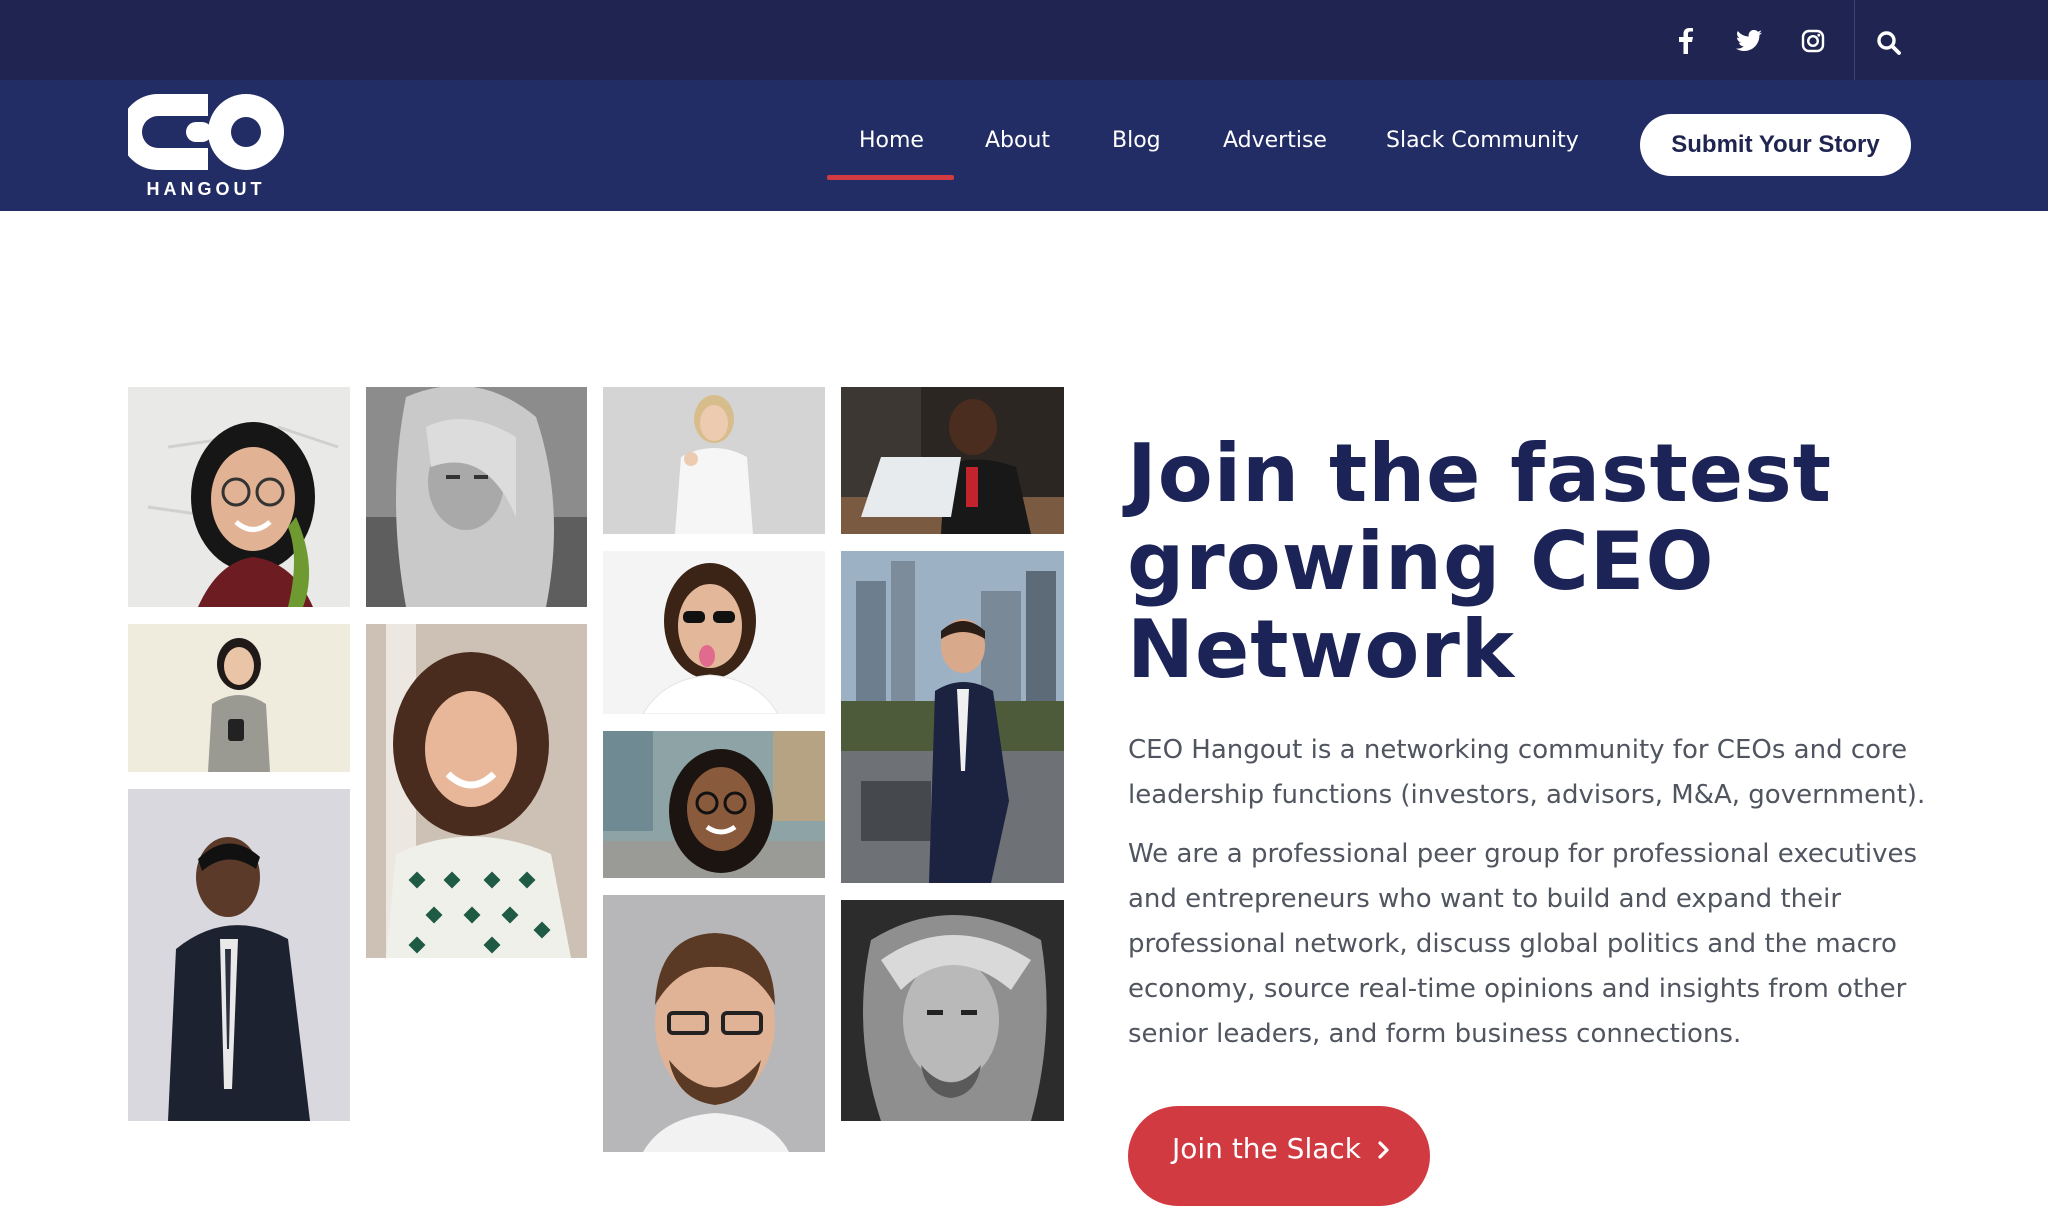 The height and width of the screenshot is (1206, 2048). Describe the element at coordinates (1384, 1148) in the screenshot. I see `chevron-right-icon` at that location.